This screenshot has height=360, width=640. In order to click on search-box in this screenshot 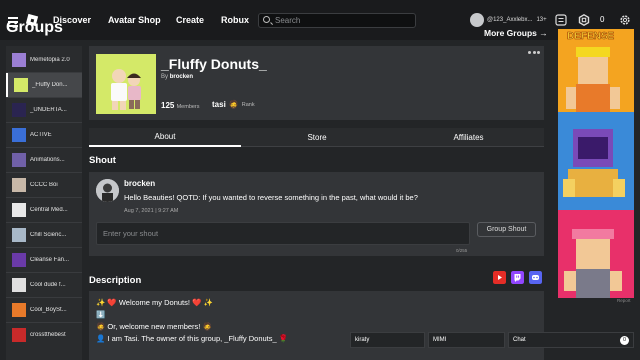, I will do `click(337, 20)`.